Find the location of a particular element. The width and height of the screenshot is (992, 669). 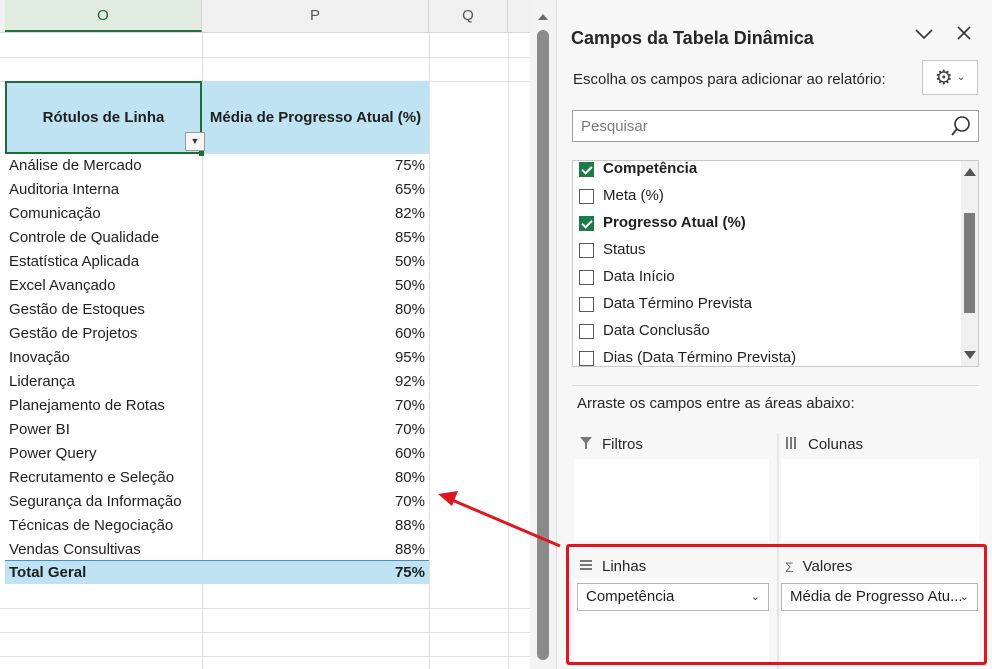

column-header-o: O is located at coordinates (103, 16).